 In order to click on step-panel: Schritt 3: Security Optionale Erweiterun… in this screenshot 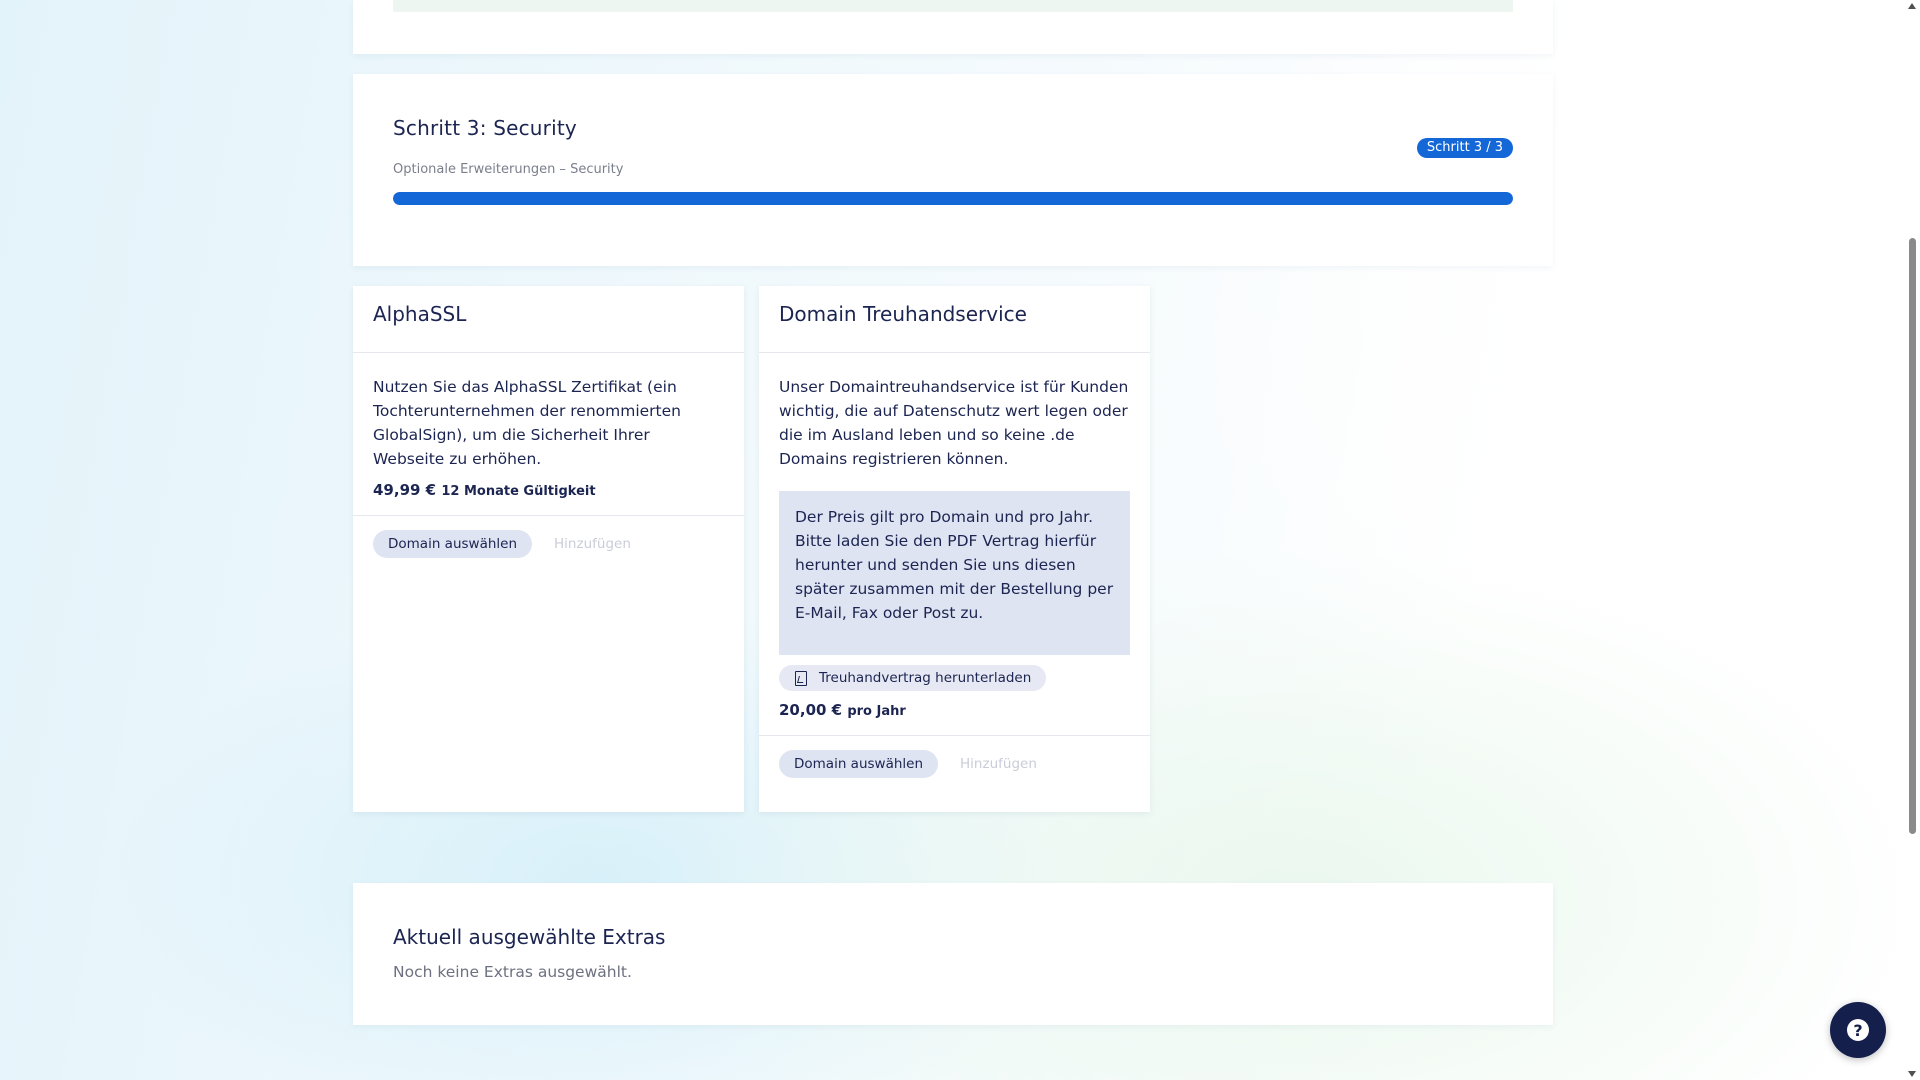, I will do `click(953, 170)`.